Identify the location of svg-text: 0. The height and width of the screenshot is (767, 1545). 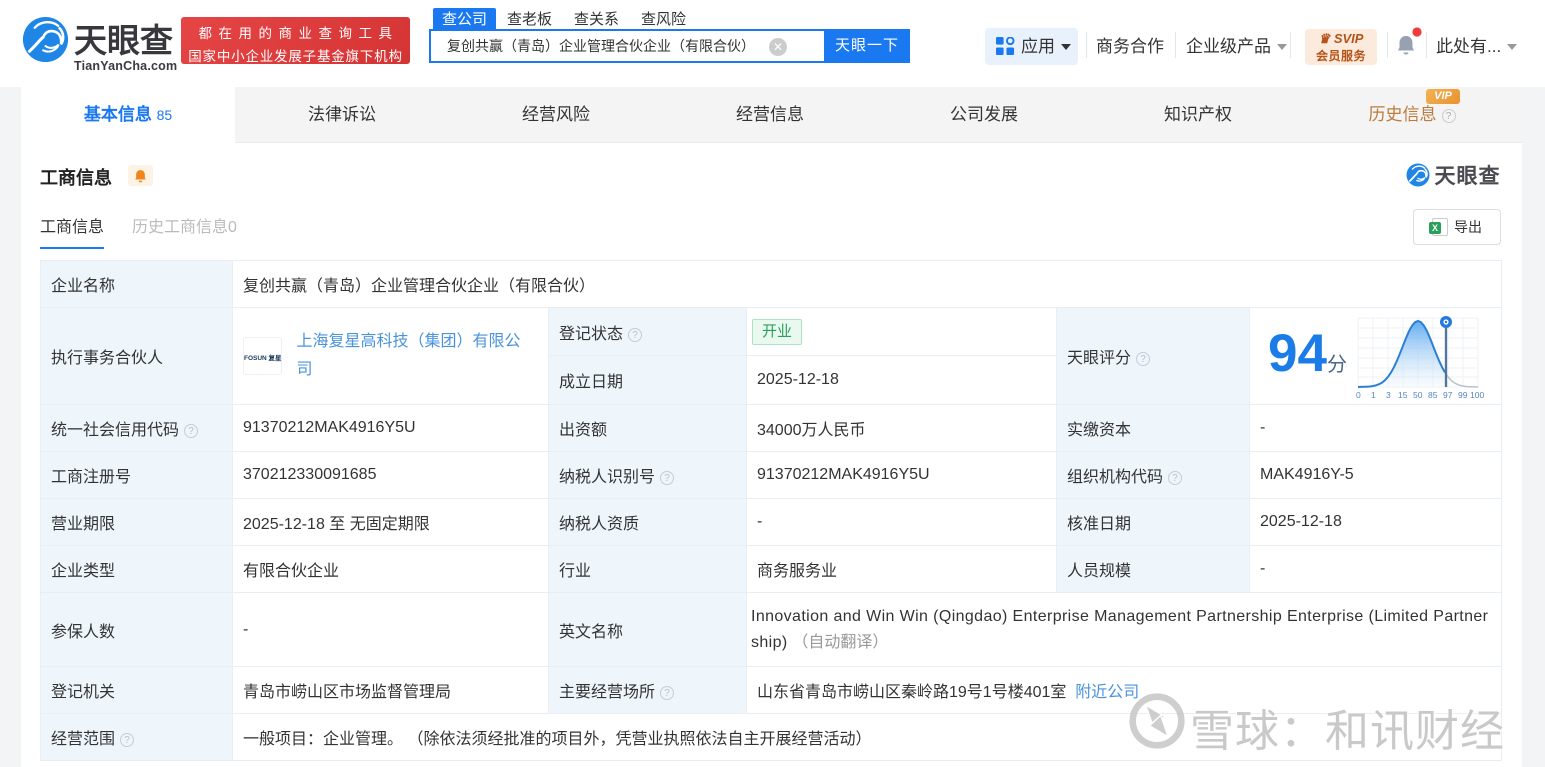
(1358, 395).